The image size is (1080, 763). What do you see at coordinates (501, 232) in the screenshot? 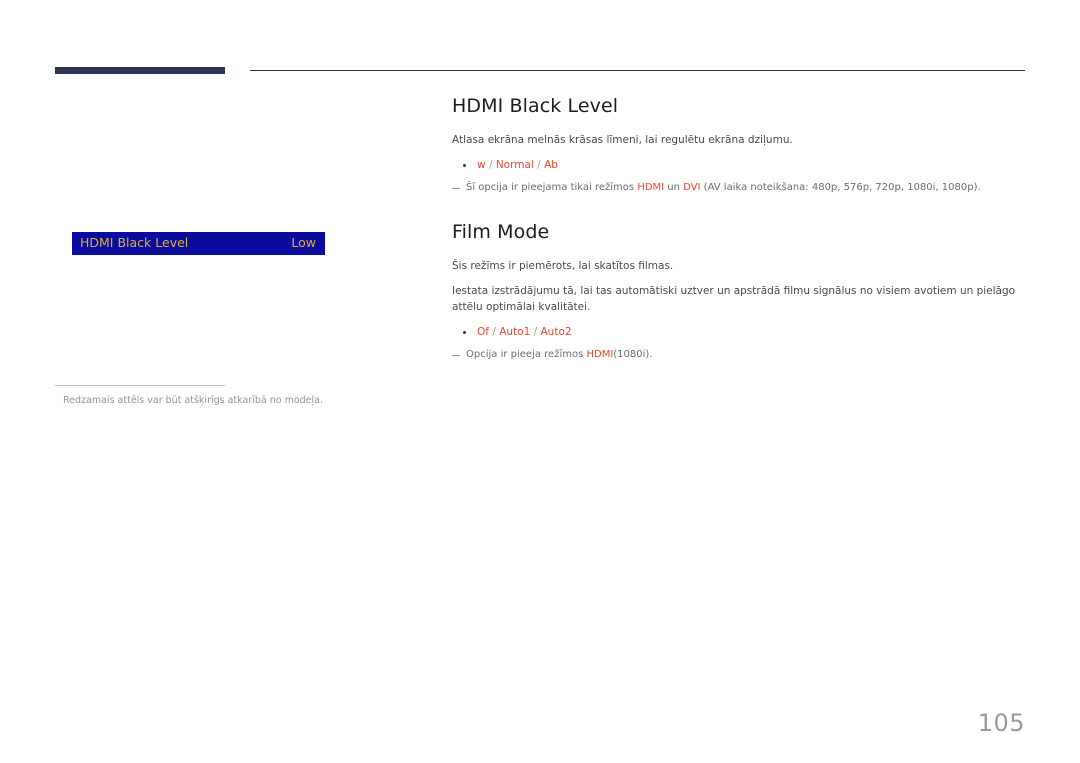
I see `section-title-film-mode: Film Mode` at bounding box center [501, 232].